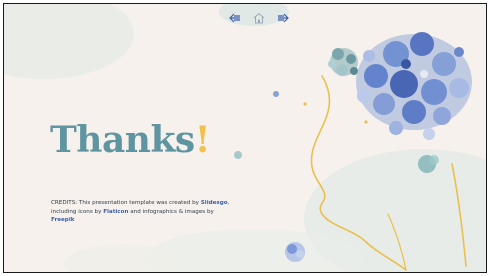  I want to click on arrow-left-icon, so click(234, 18).